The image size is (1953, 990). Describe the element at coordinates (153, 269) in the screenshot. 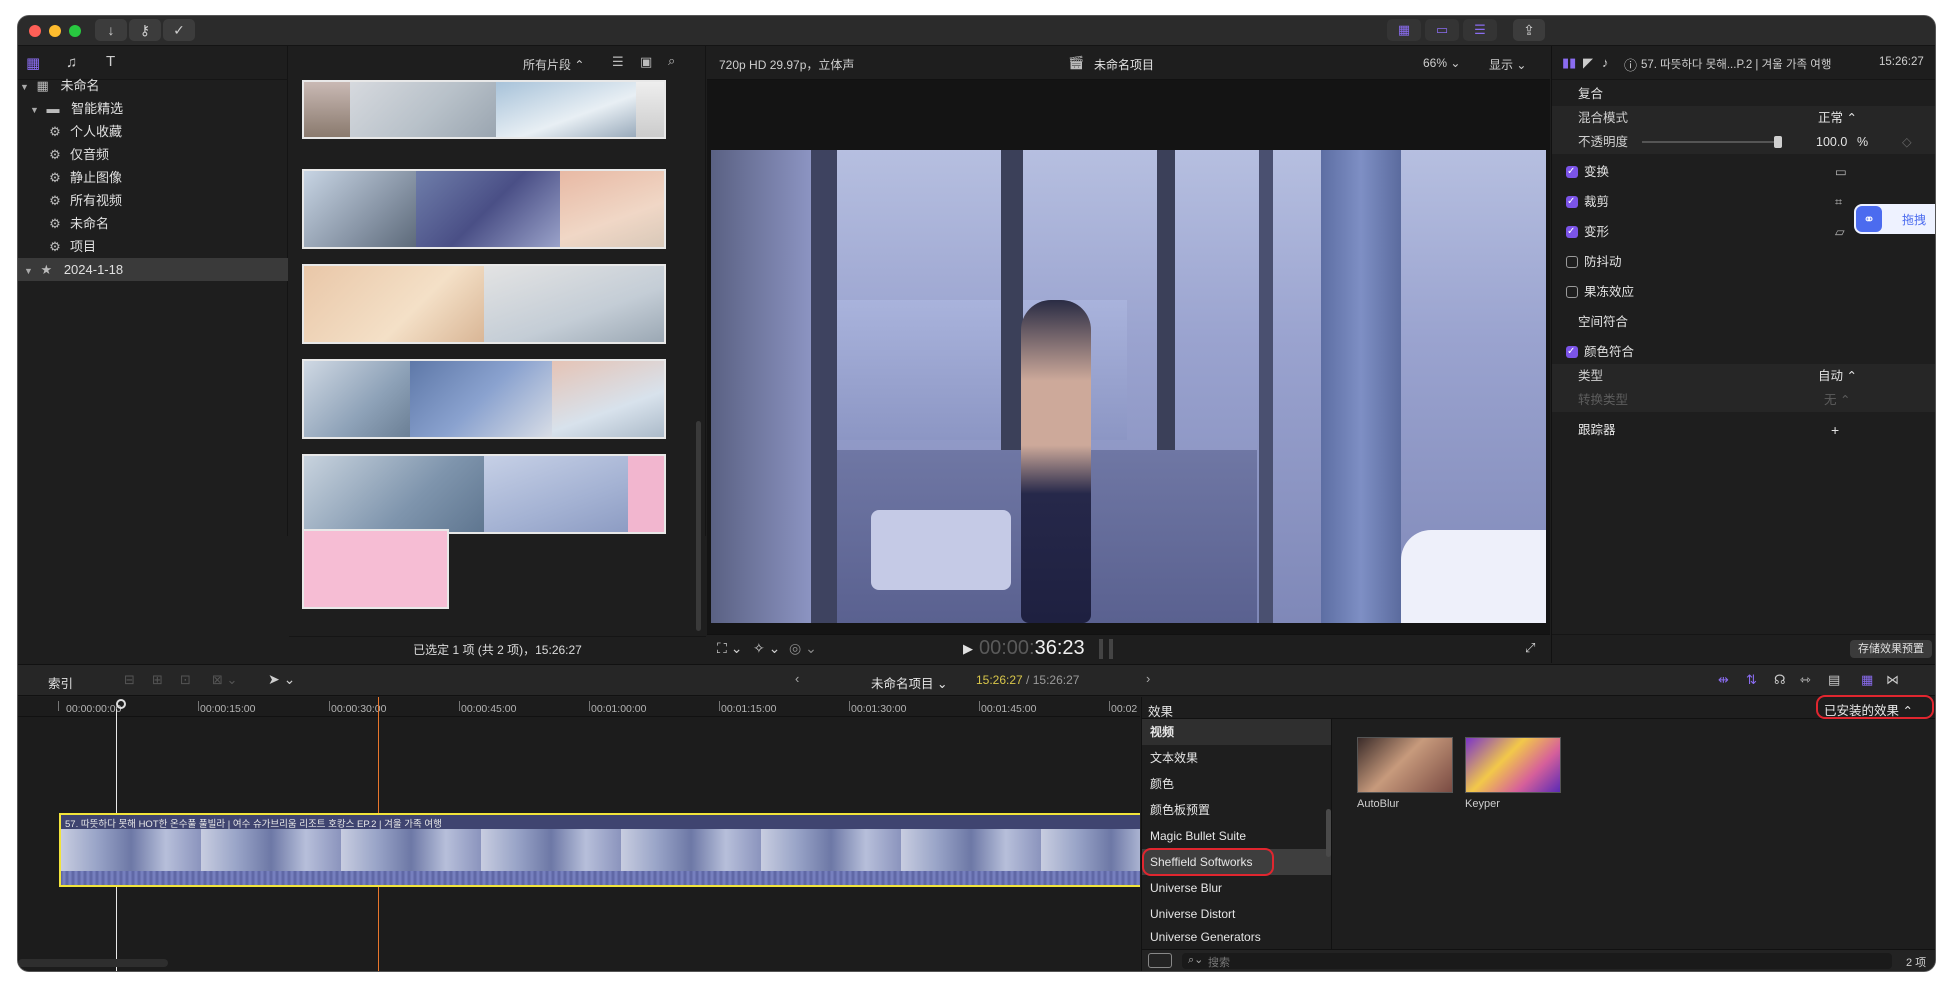

I see `event-item: ▼ ★ 2024-1-18` at that location.